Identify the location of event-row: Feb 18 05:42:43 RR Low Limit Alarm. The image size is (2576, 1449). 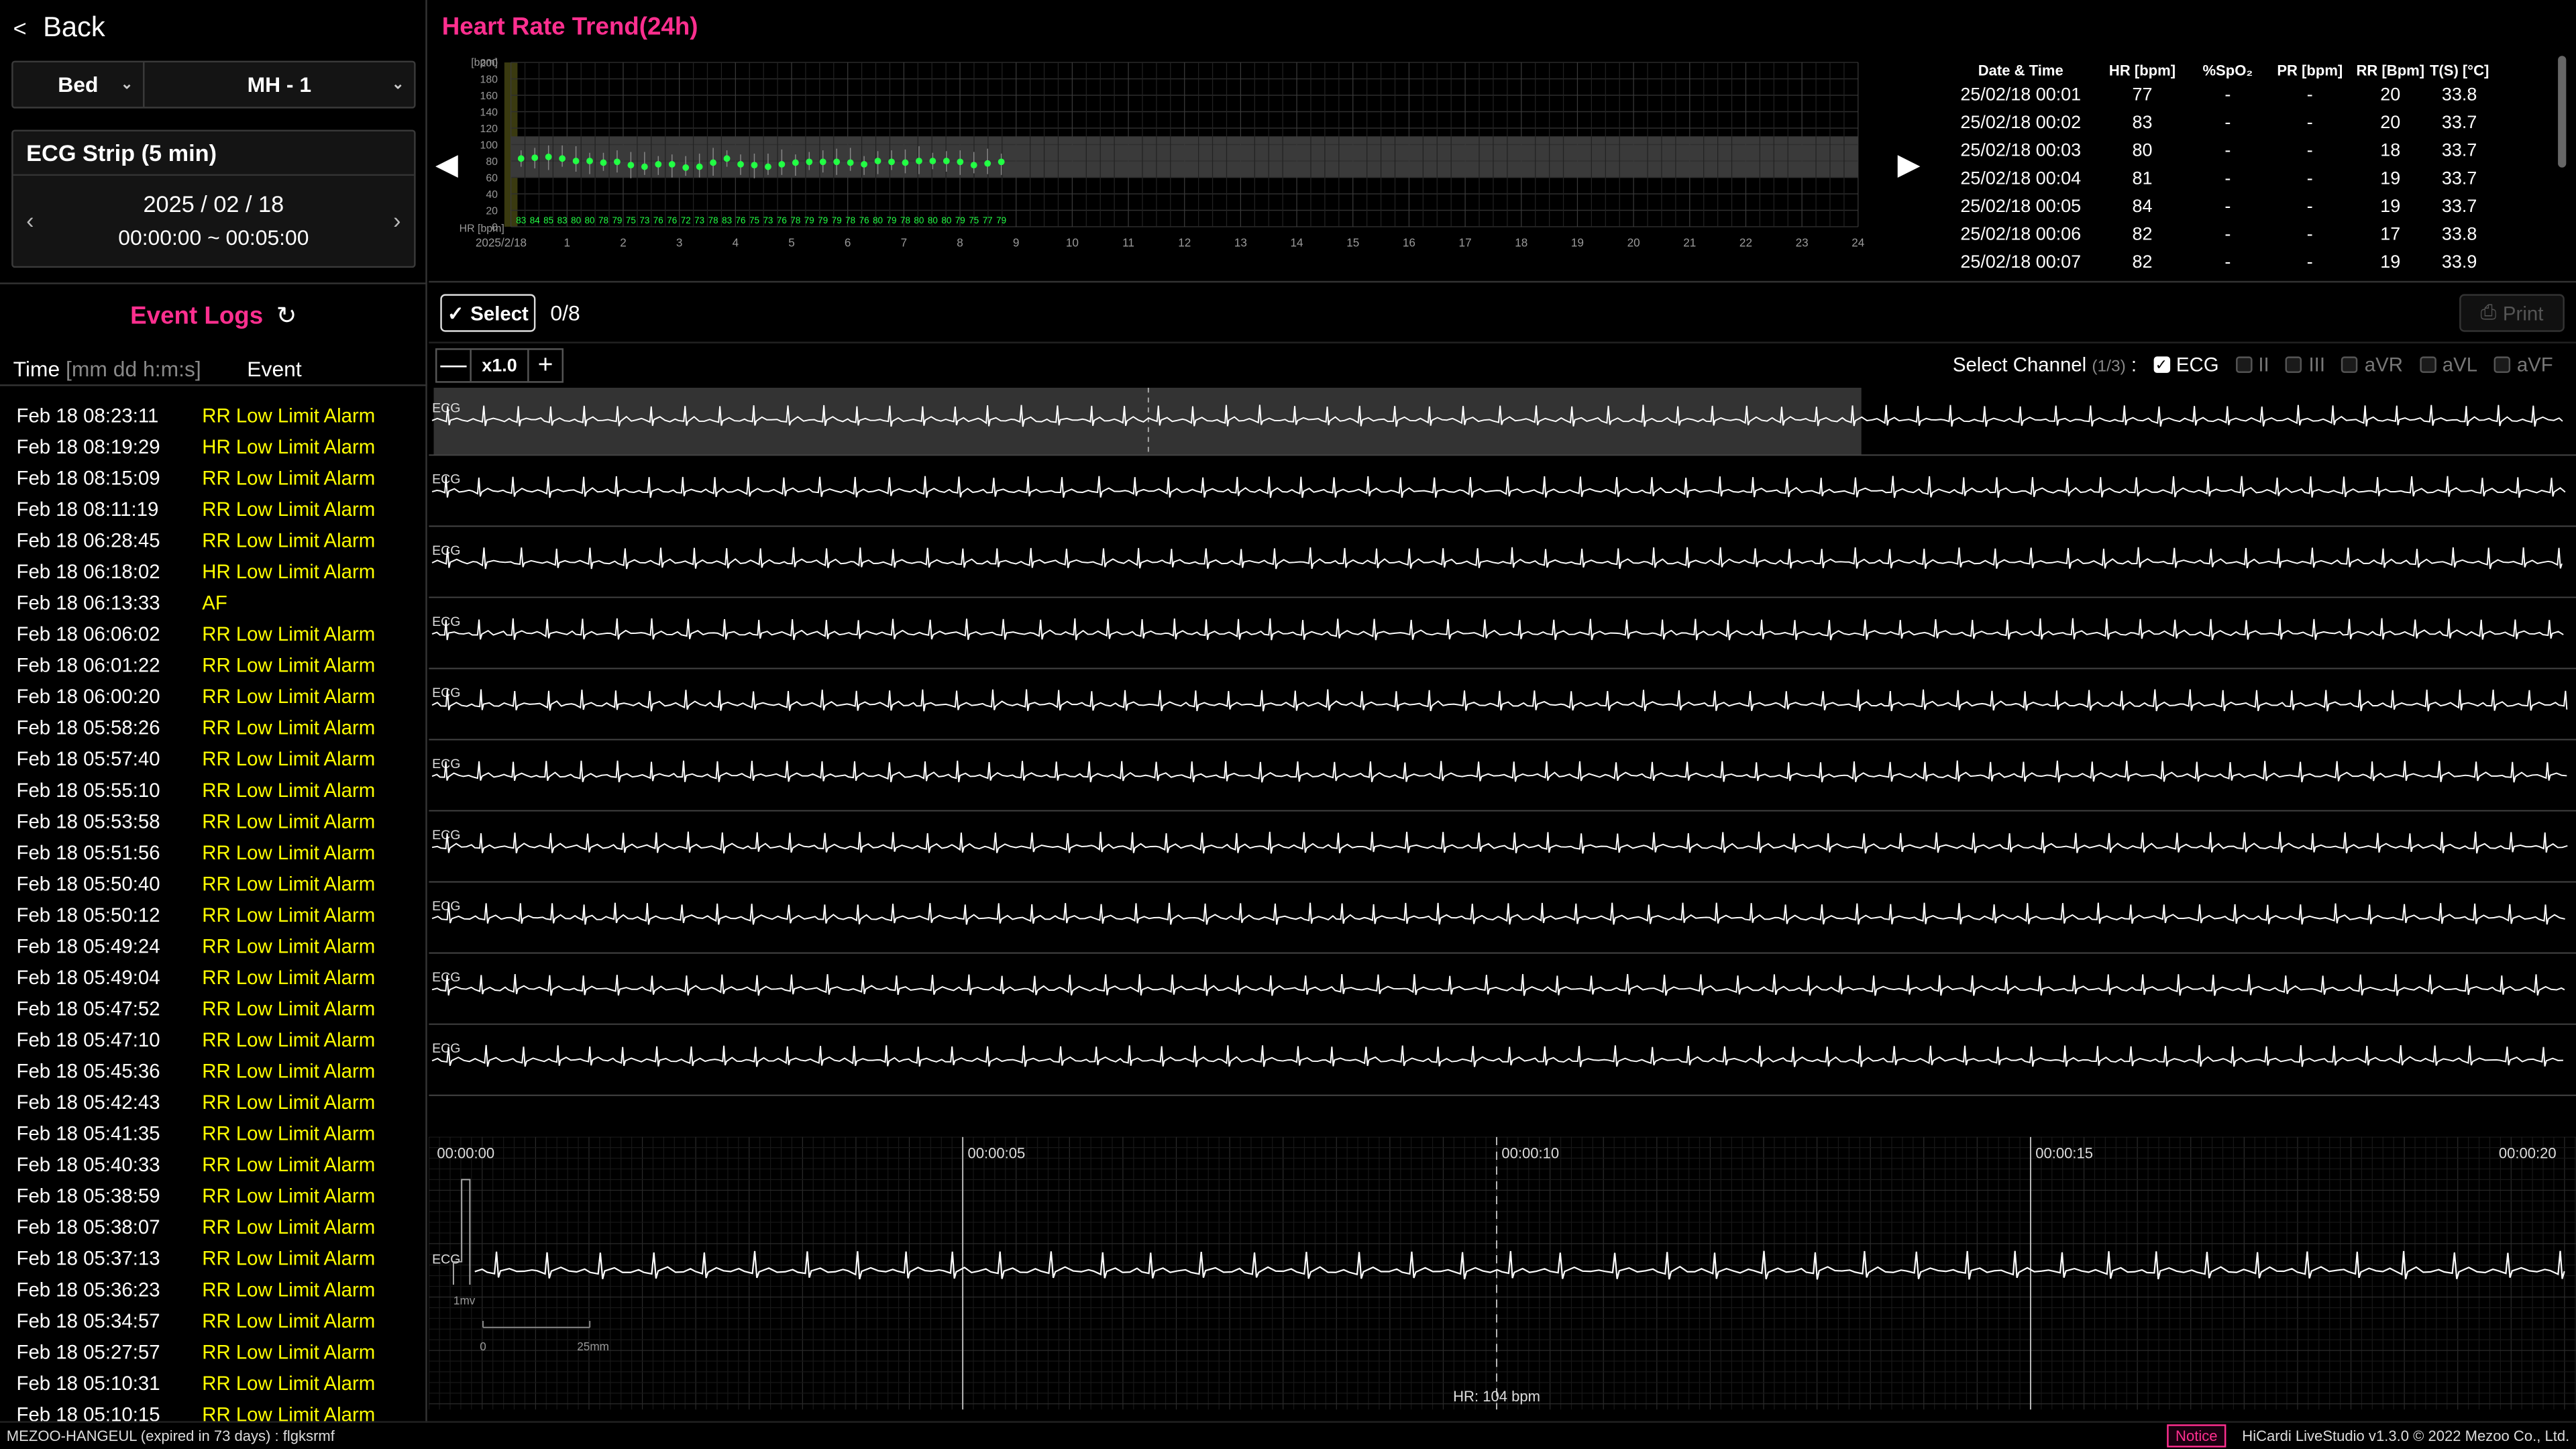
(212, 1102).